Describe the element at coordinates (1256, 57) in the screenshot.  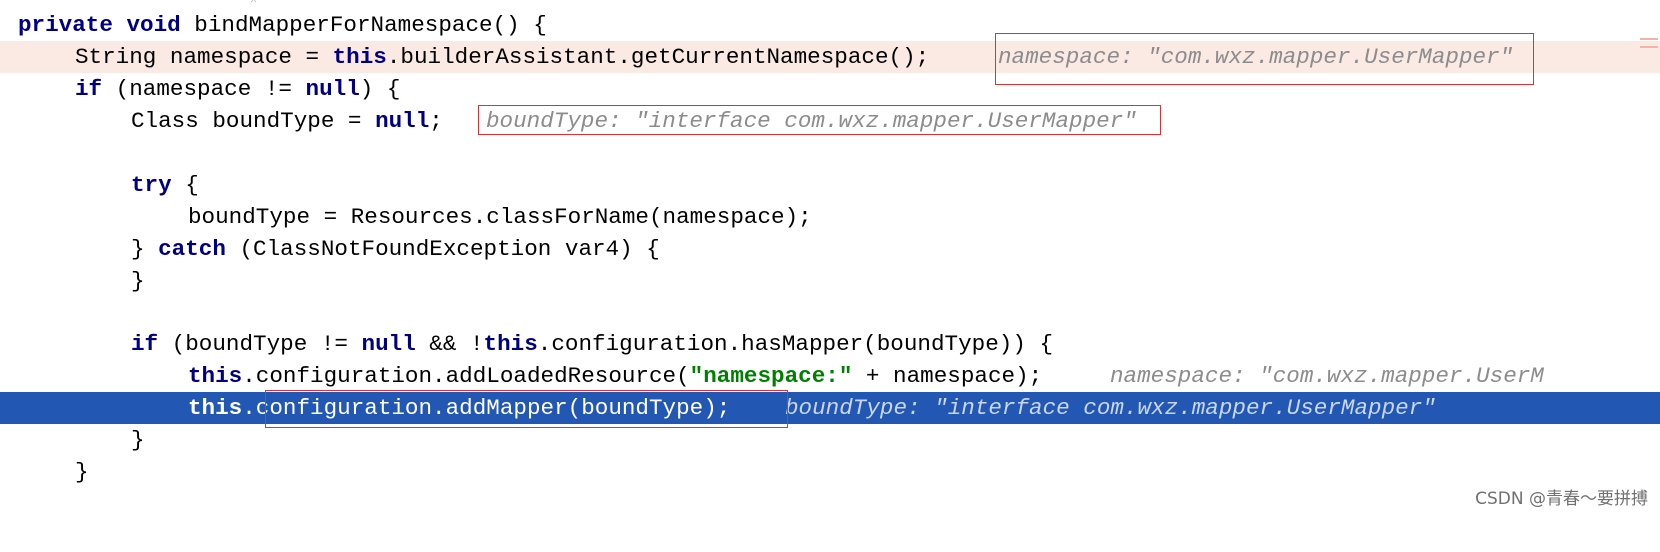
I see `inline-value-hint: namespace: "com.wxz.mapper.UserMapper"` at that location.